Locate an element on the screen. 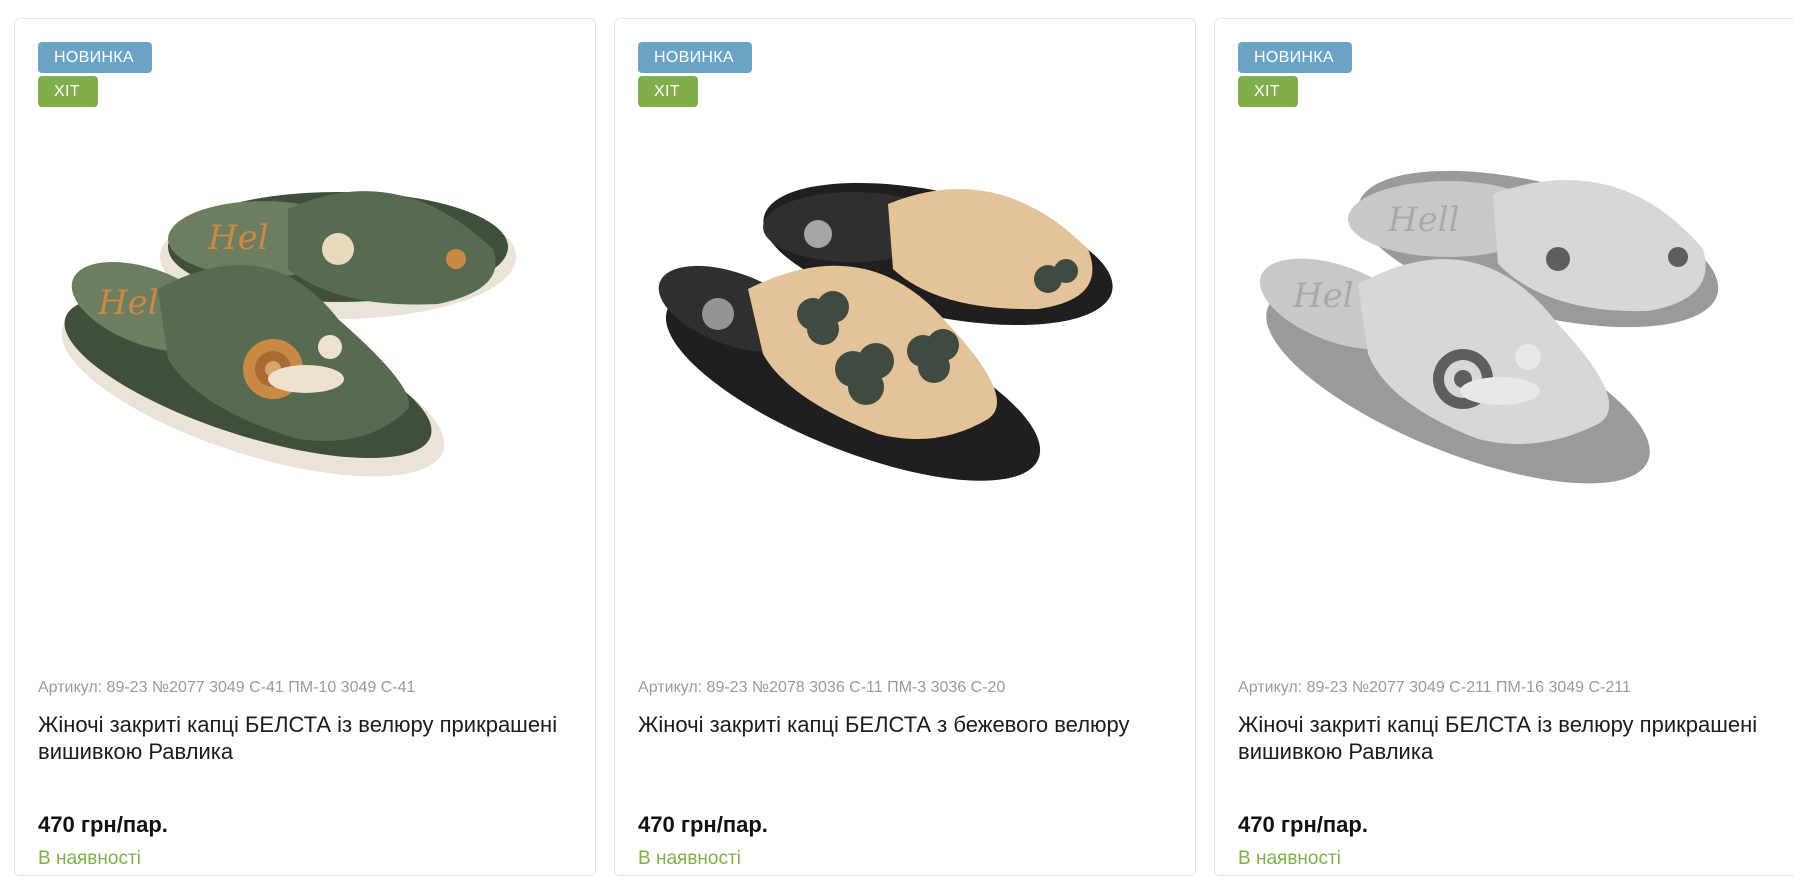 The height and width of the screenshot is (892, 1794). product-image: Hell Hel is located at coordinates (1505, 359).